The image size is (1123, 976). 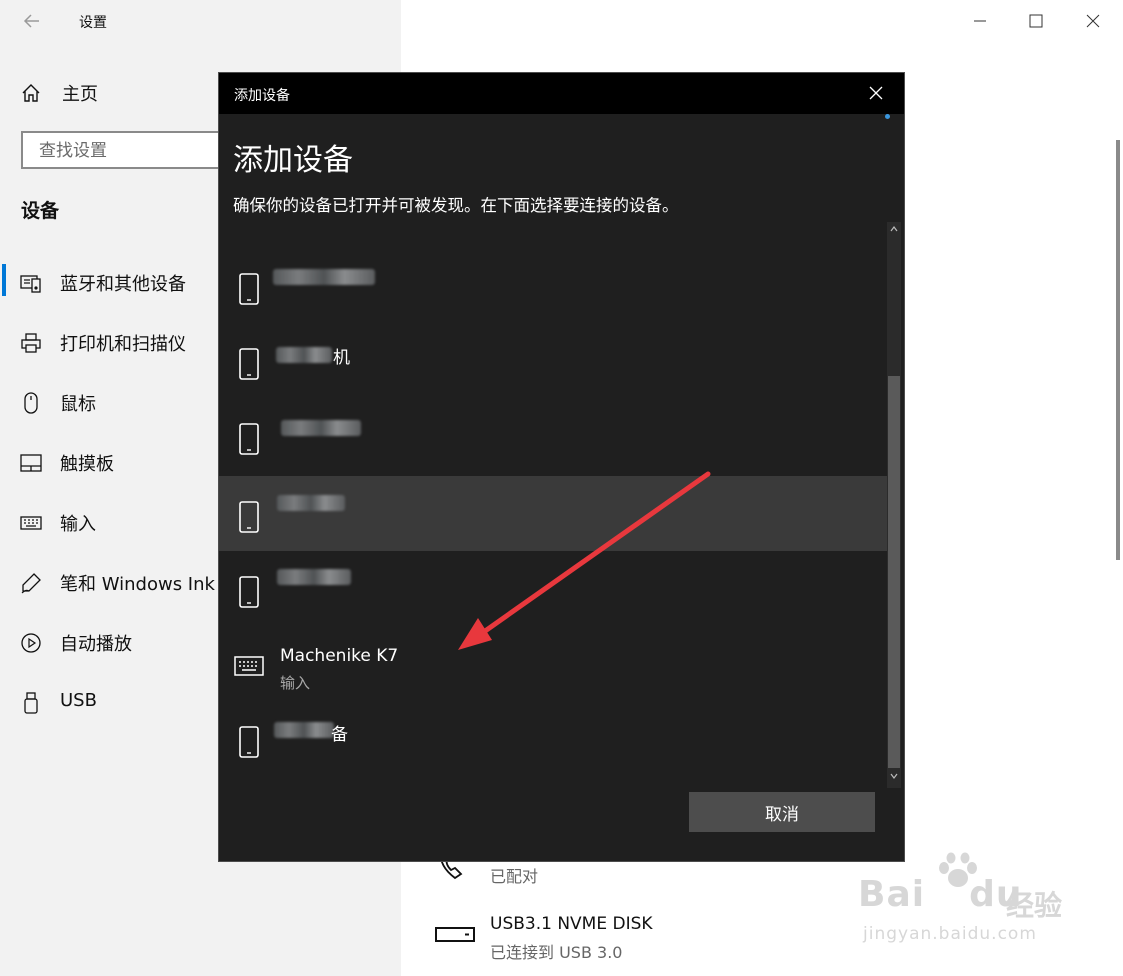 I want to click on dialog-scrollbar, so click(x=894, y=505).